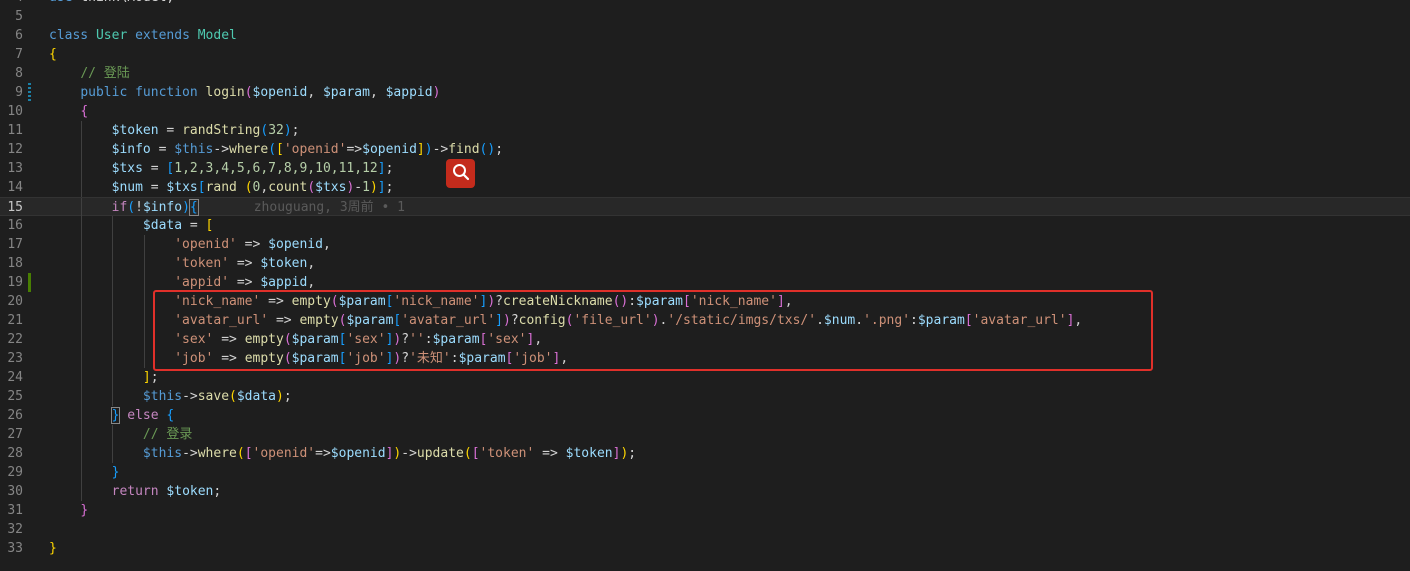  Describe the element at coordinates (19, 92) in the screenshot. I see `line-number: 9` at that location.